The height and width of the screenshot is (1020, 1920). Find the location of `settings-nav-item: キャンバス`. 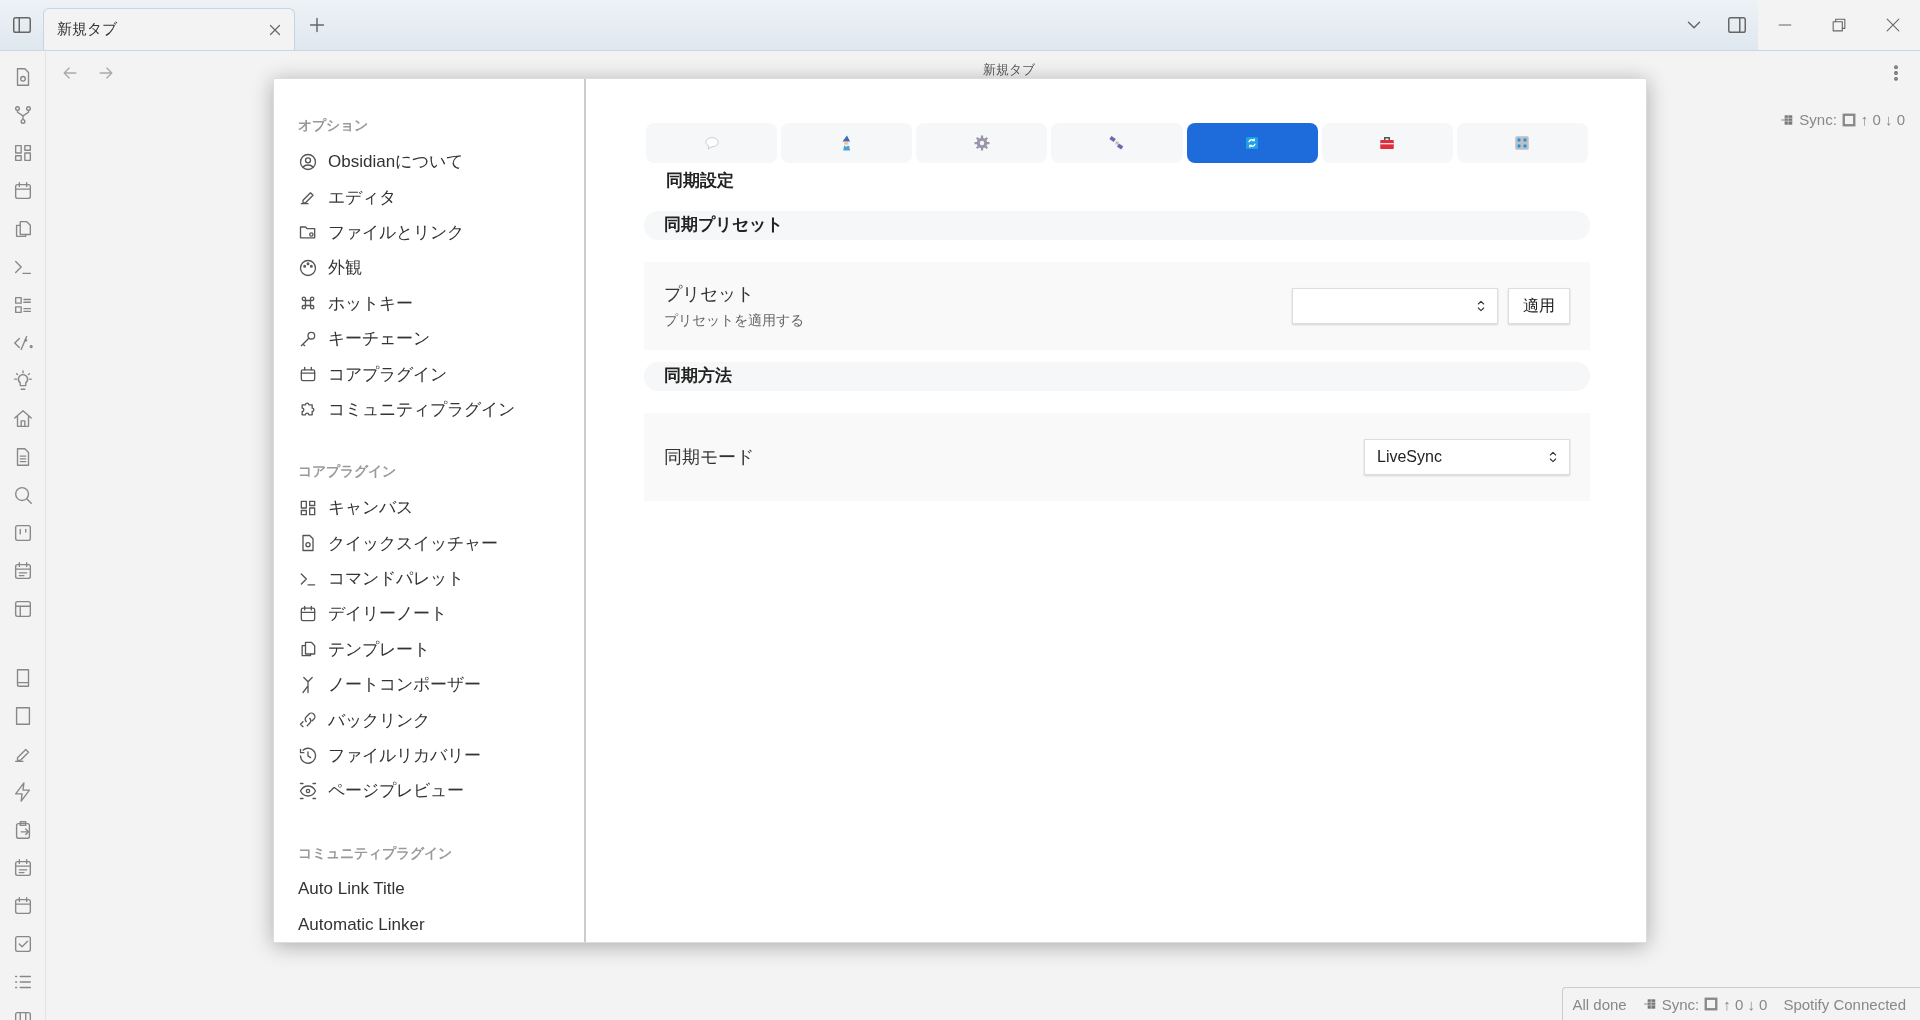

settings-nav-item: キャンバス is located at coordinates (441, 508).